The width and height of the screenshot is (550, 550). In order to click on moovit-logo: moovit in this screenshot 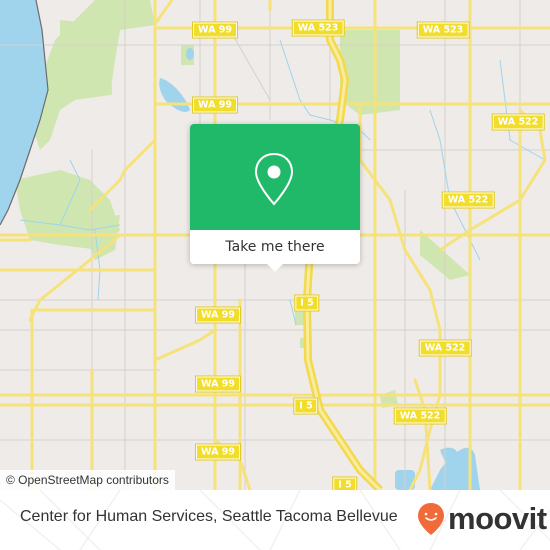, I will do `click(482, 519)`.